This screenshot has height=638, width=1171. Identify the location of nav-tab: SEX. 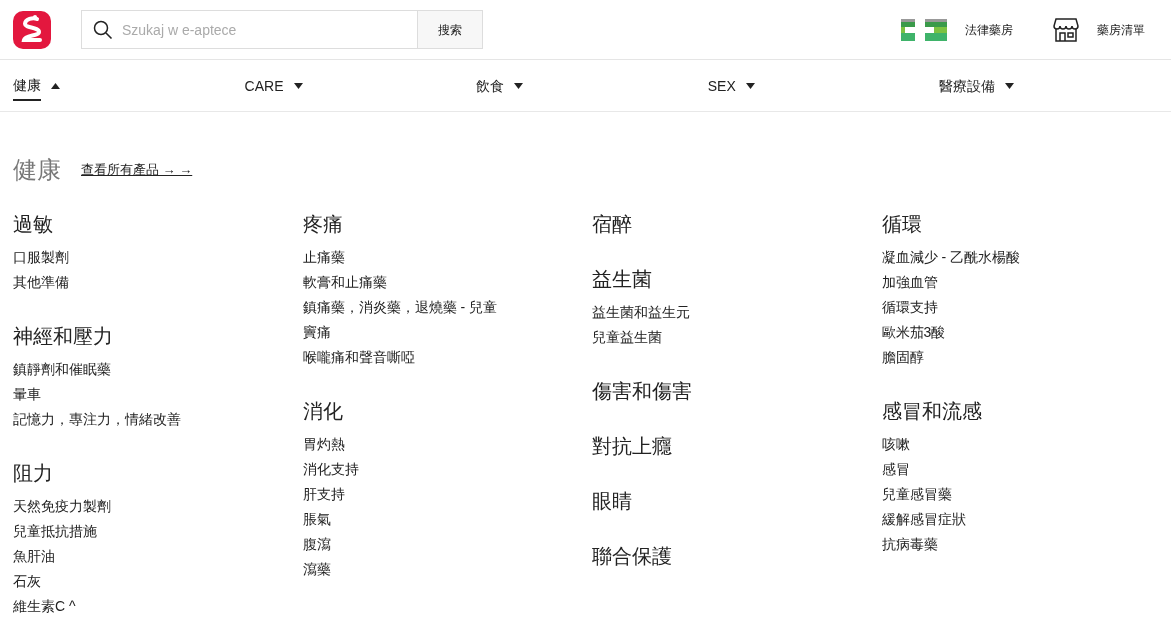
(721, 85).